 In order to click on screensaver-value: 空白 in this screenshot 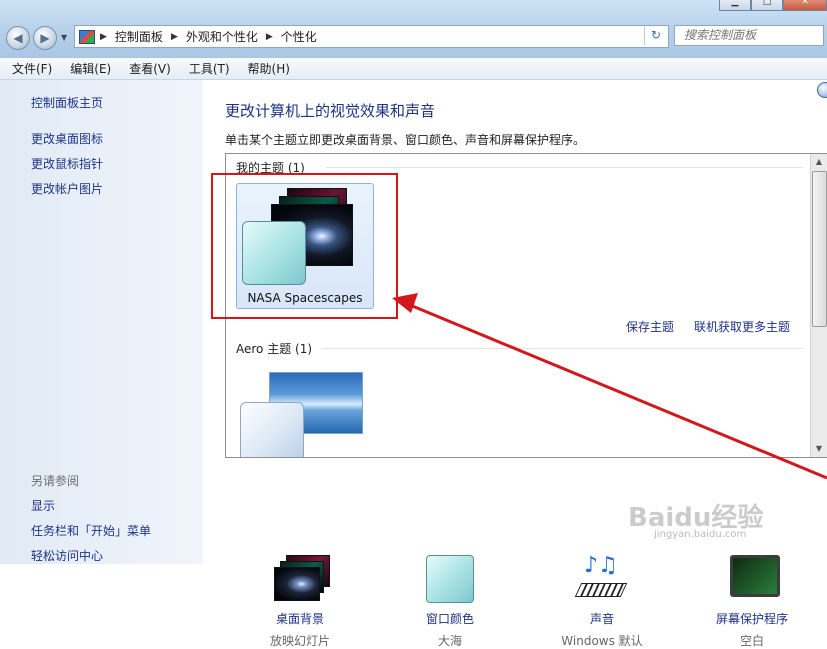, I will do `click(751, 641)`.